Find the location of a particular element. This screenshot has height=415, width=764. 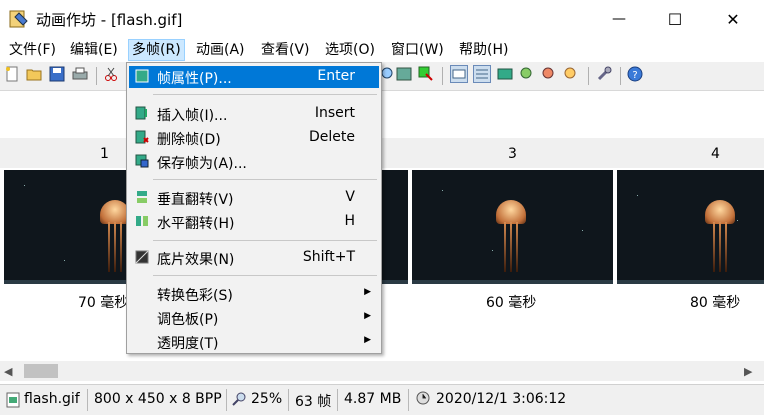

frame-delay: 80 毫秒 is located at coordinates (715, 303).